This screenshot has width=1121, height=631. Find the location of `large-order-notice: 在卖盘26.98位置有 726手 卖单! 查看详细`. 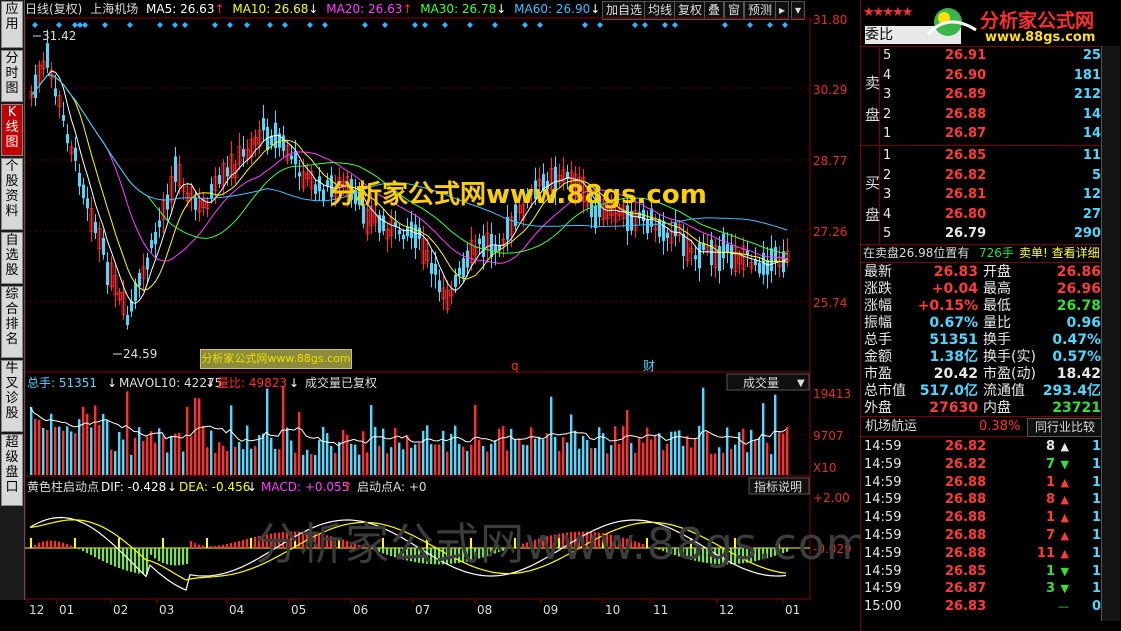

large-order-notice: 在卖盘26.98位置有 726手 卖单! 查看详细 is located at coordinates (982, 253).